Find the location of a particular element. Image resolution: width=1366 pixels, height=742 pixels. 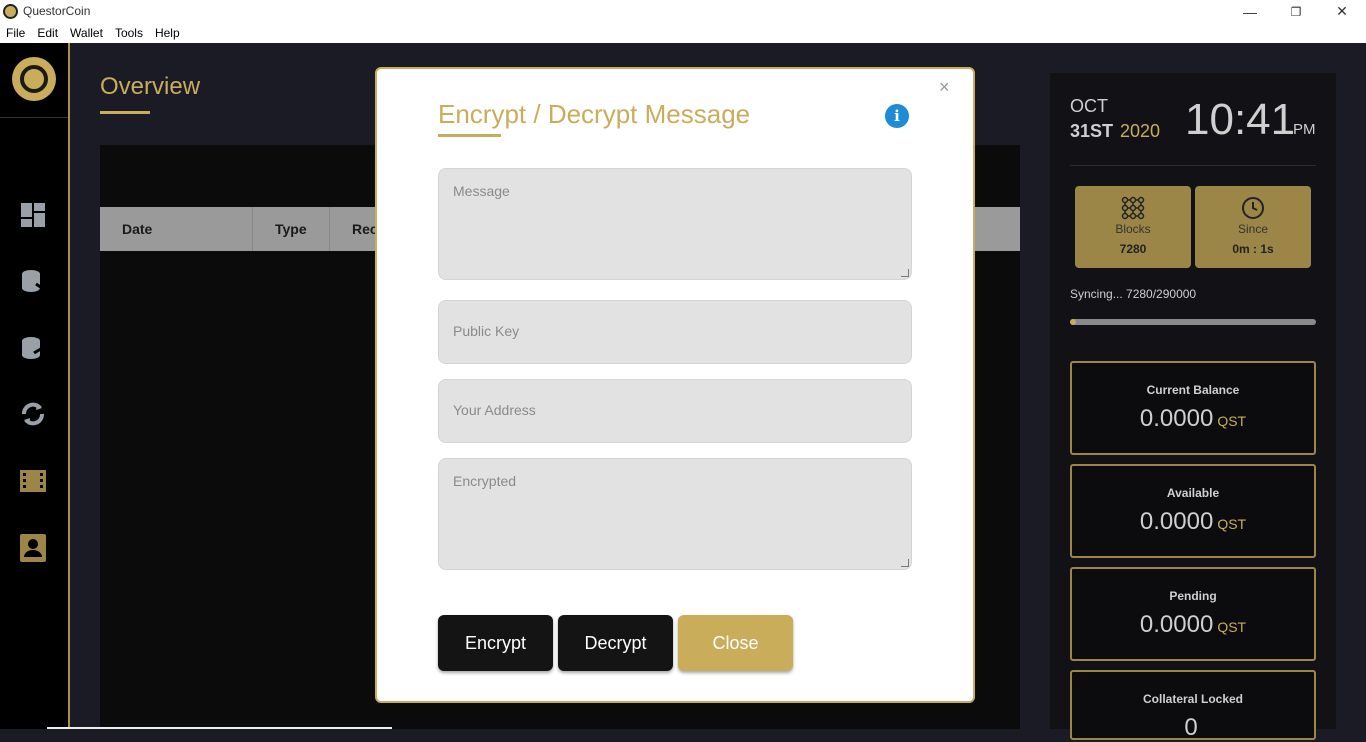

decrypt-button: Decrypt is located at coordinates (615, 643).